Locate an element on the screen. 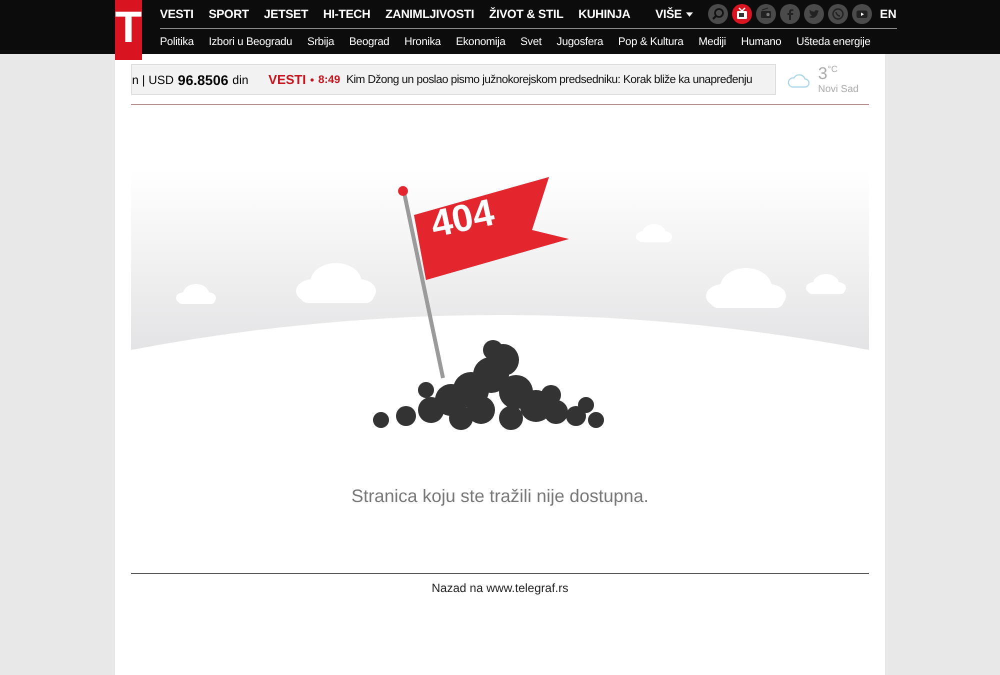  temperature: 3 is located at coordinates (823, 73).